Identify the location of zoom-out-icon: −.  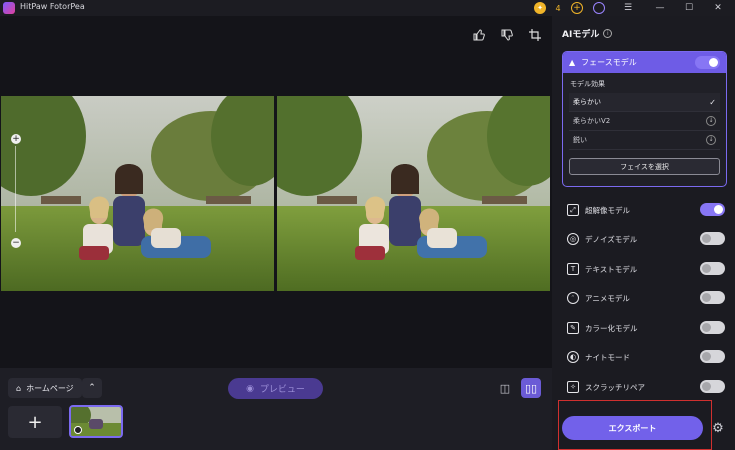
(16, 243).